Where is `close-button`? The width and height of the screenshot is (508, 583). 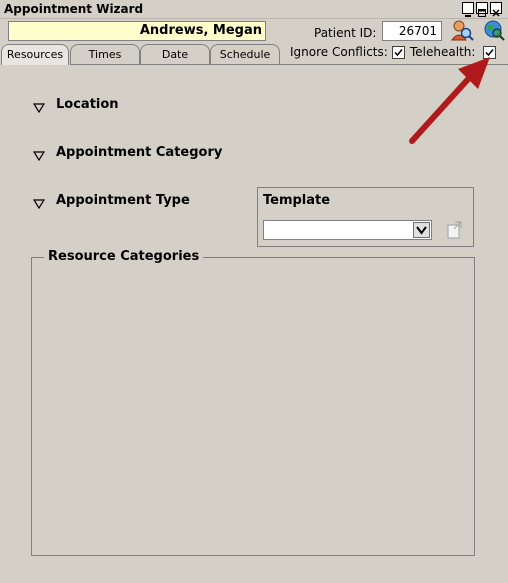
close-button is located at coordinates (496, 9).